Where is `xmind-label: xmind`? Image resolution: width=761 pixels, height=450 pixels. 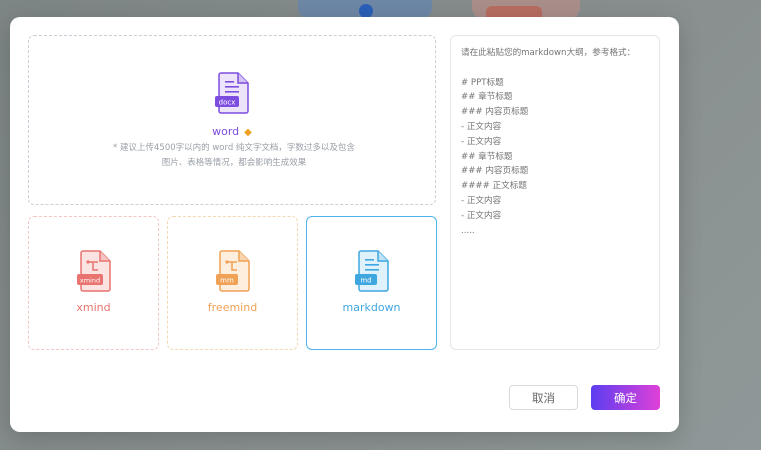 xmind-label: xmind is located at coordinates (93, 307).